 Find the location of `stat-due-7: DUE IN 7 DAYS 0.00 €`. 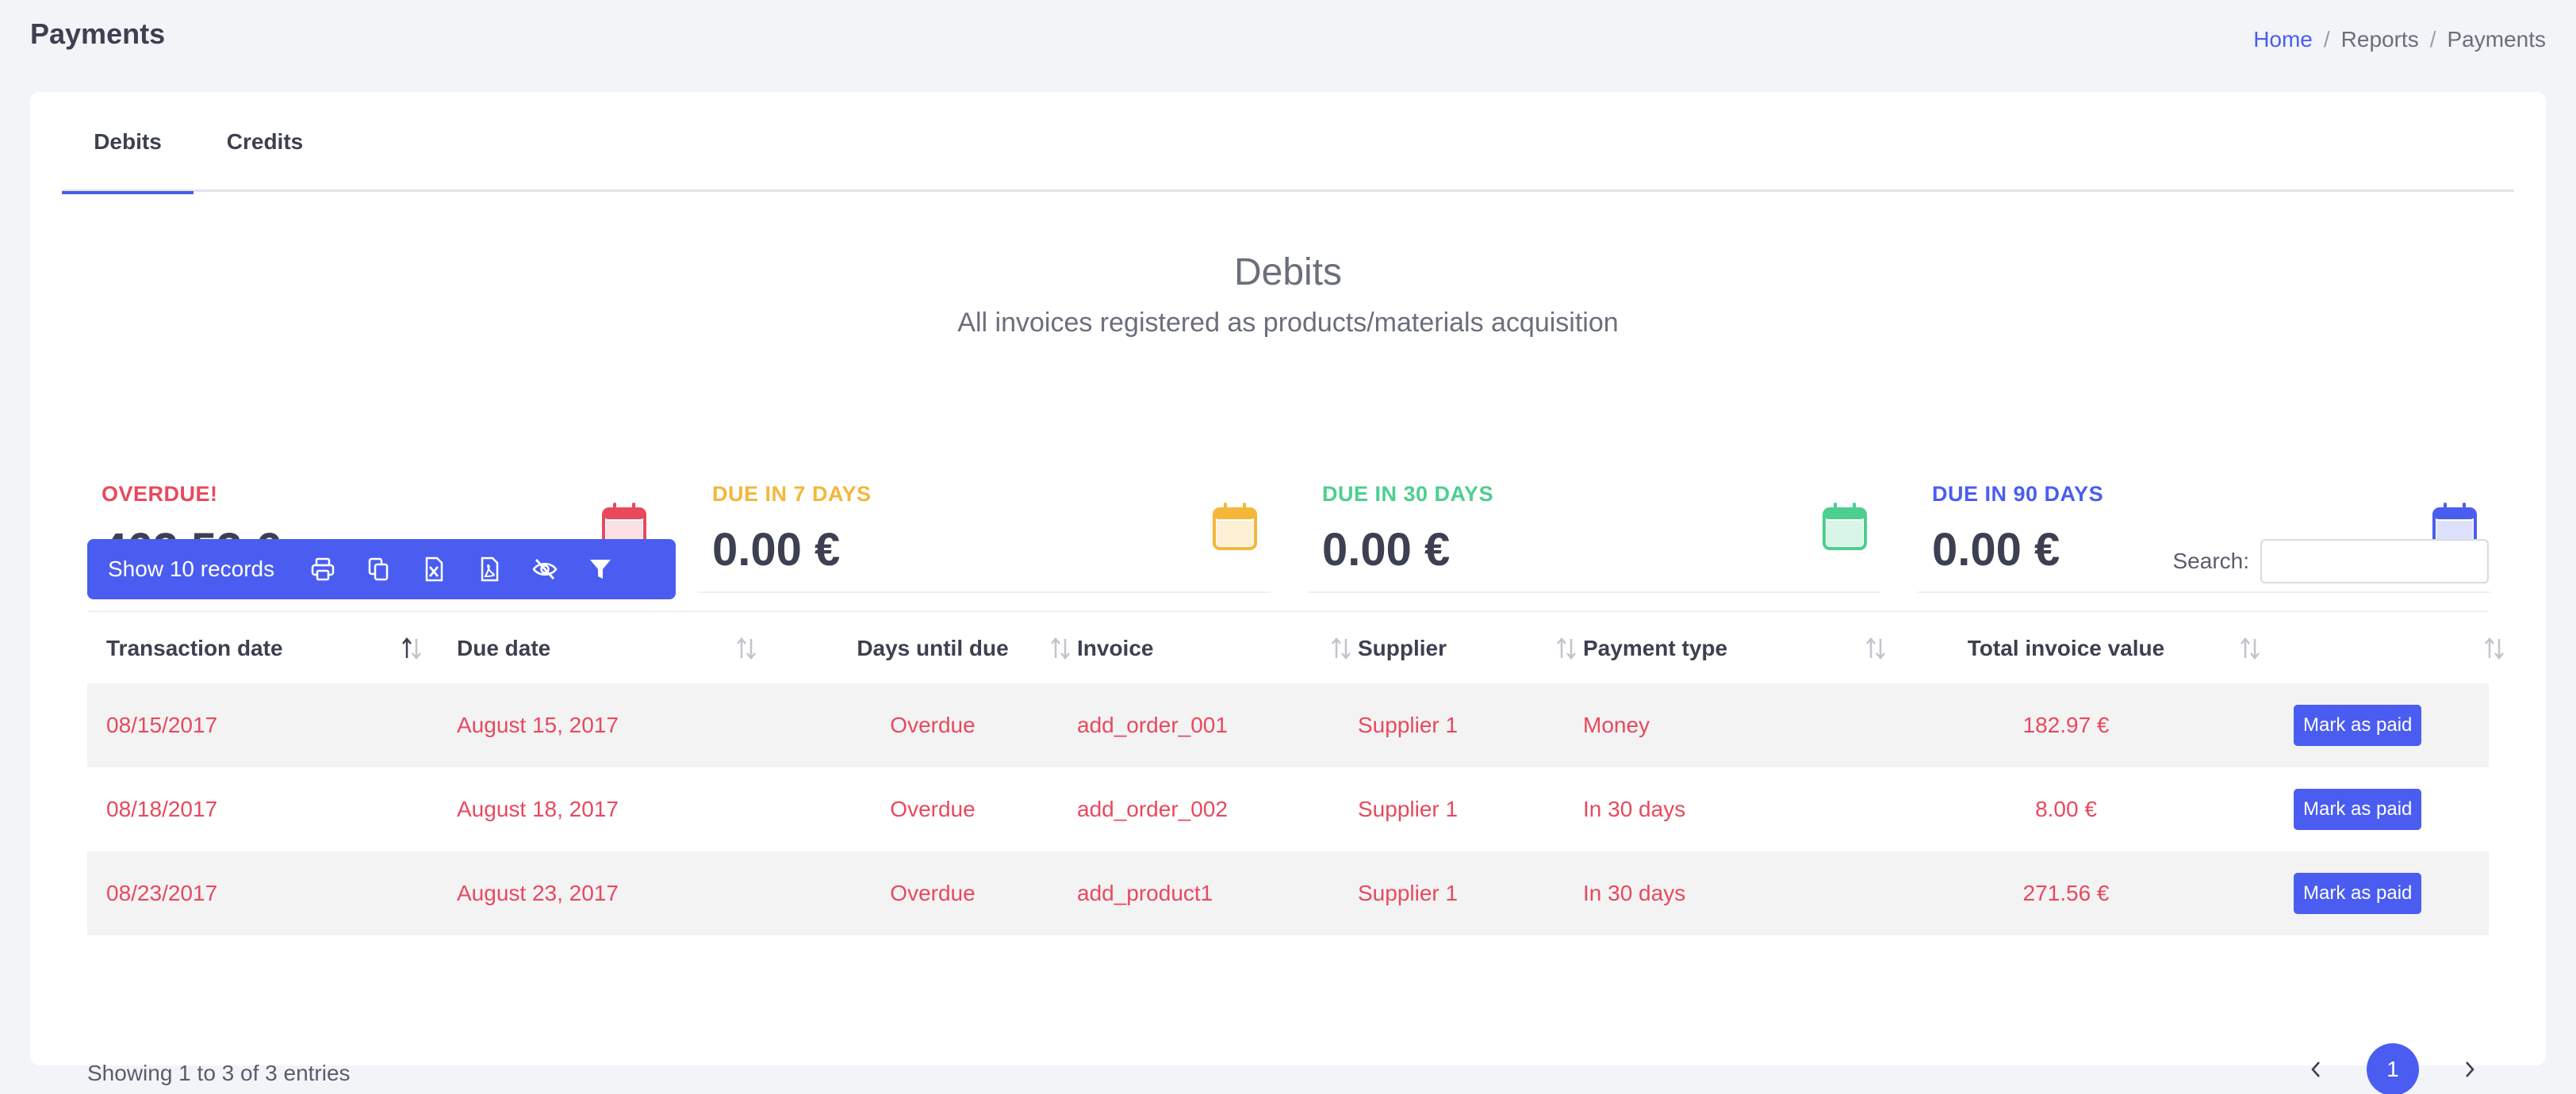

stat-due-7: DUE IN 7 DAYS 0.00 € is located at coordinates (984, 487).